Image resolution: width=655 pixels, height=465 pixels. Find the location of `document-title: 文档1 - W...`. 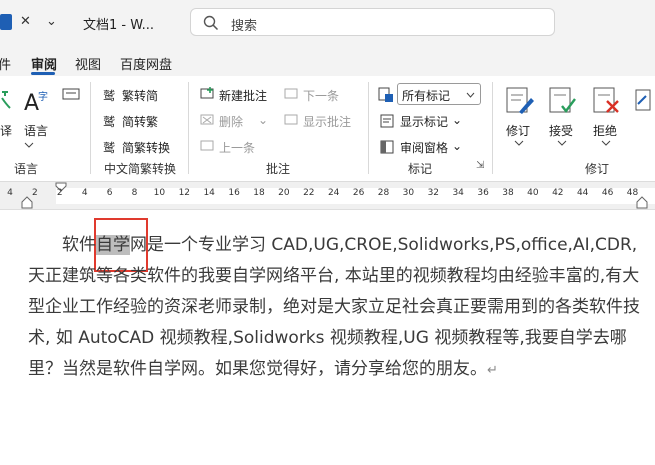

document-title: 文档1 - W... is located at coordinates (118, 23).